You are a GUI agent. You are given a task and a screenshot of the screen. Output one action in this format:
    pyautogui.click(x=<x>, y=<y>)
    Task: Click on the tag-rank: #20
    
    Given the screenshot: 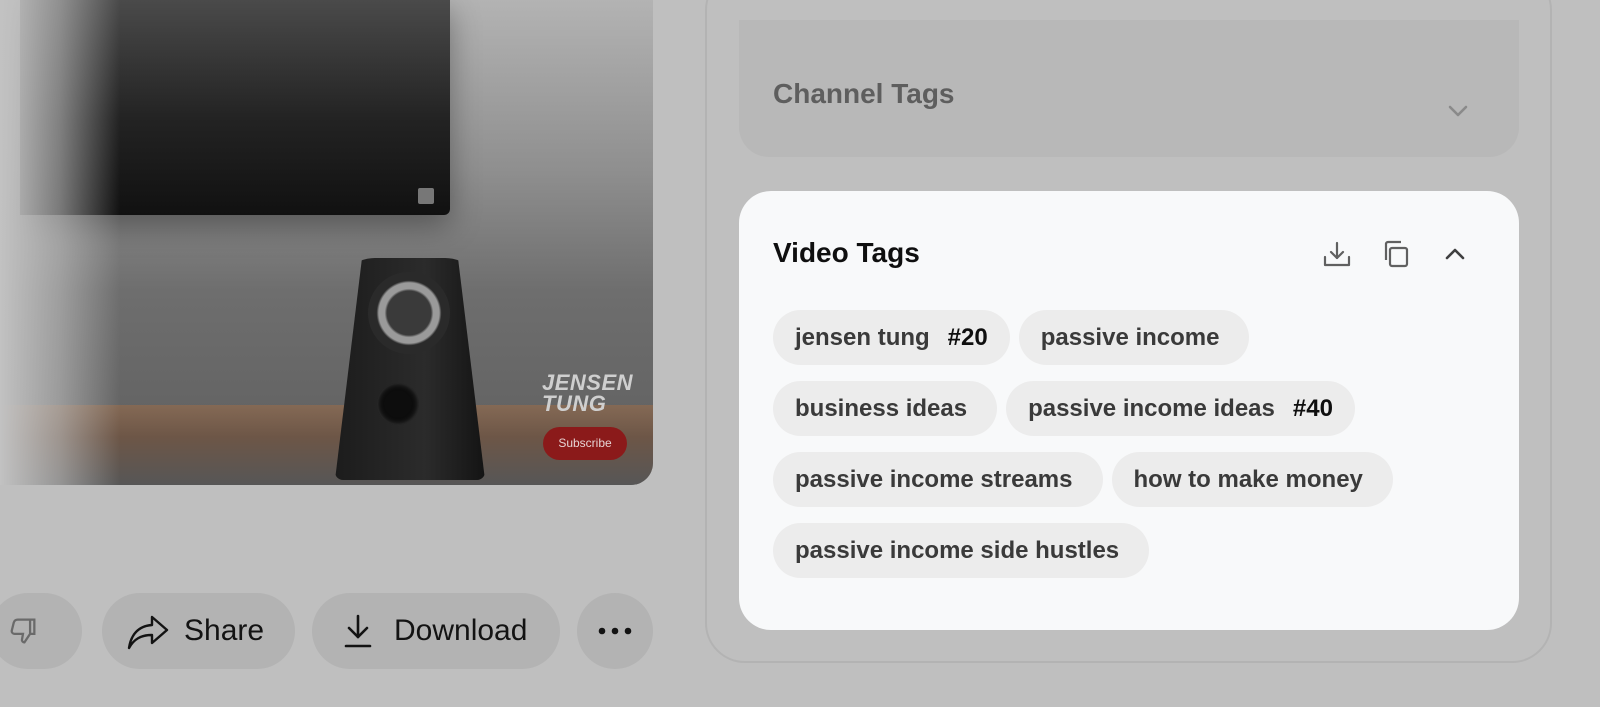 What is the action you would take?
    pyautogui.click(x=967, y=337)
    